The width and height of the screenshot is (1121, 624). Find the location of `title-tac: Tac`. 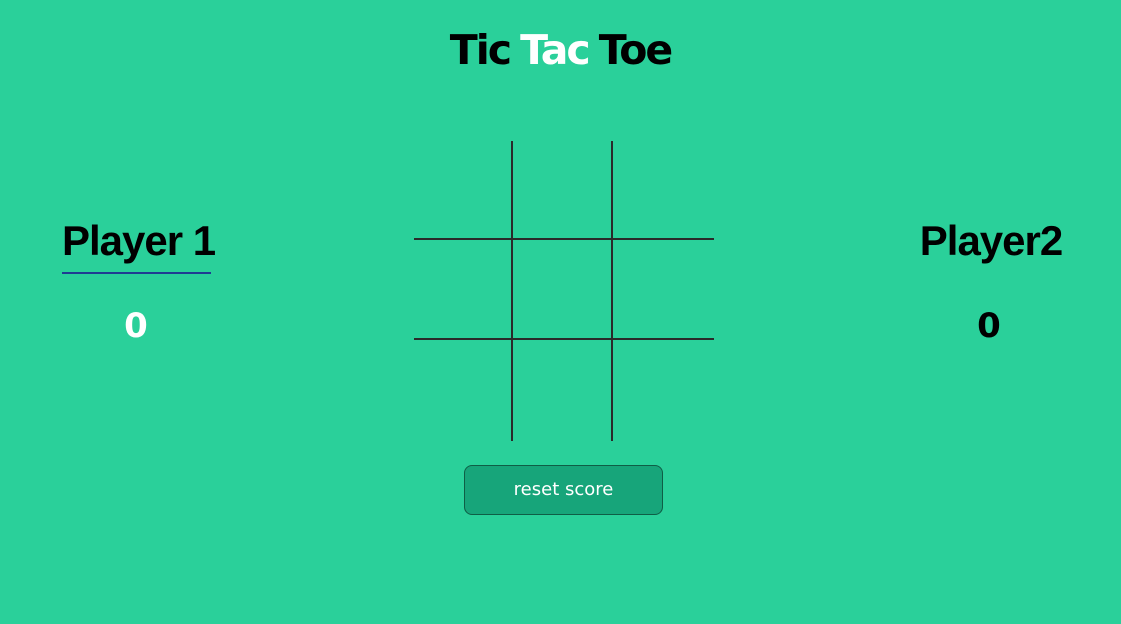

title-tac: Tac is located at coordinates (555, 50).